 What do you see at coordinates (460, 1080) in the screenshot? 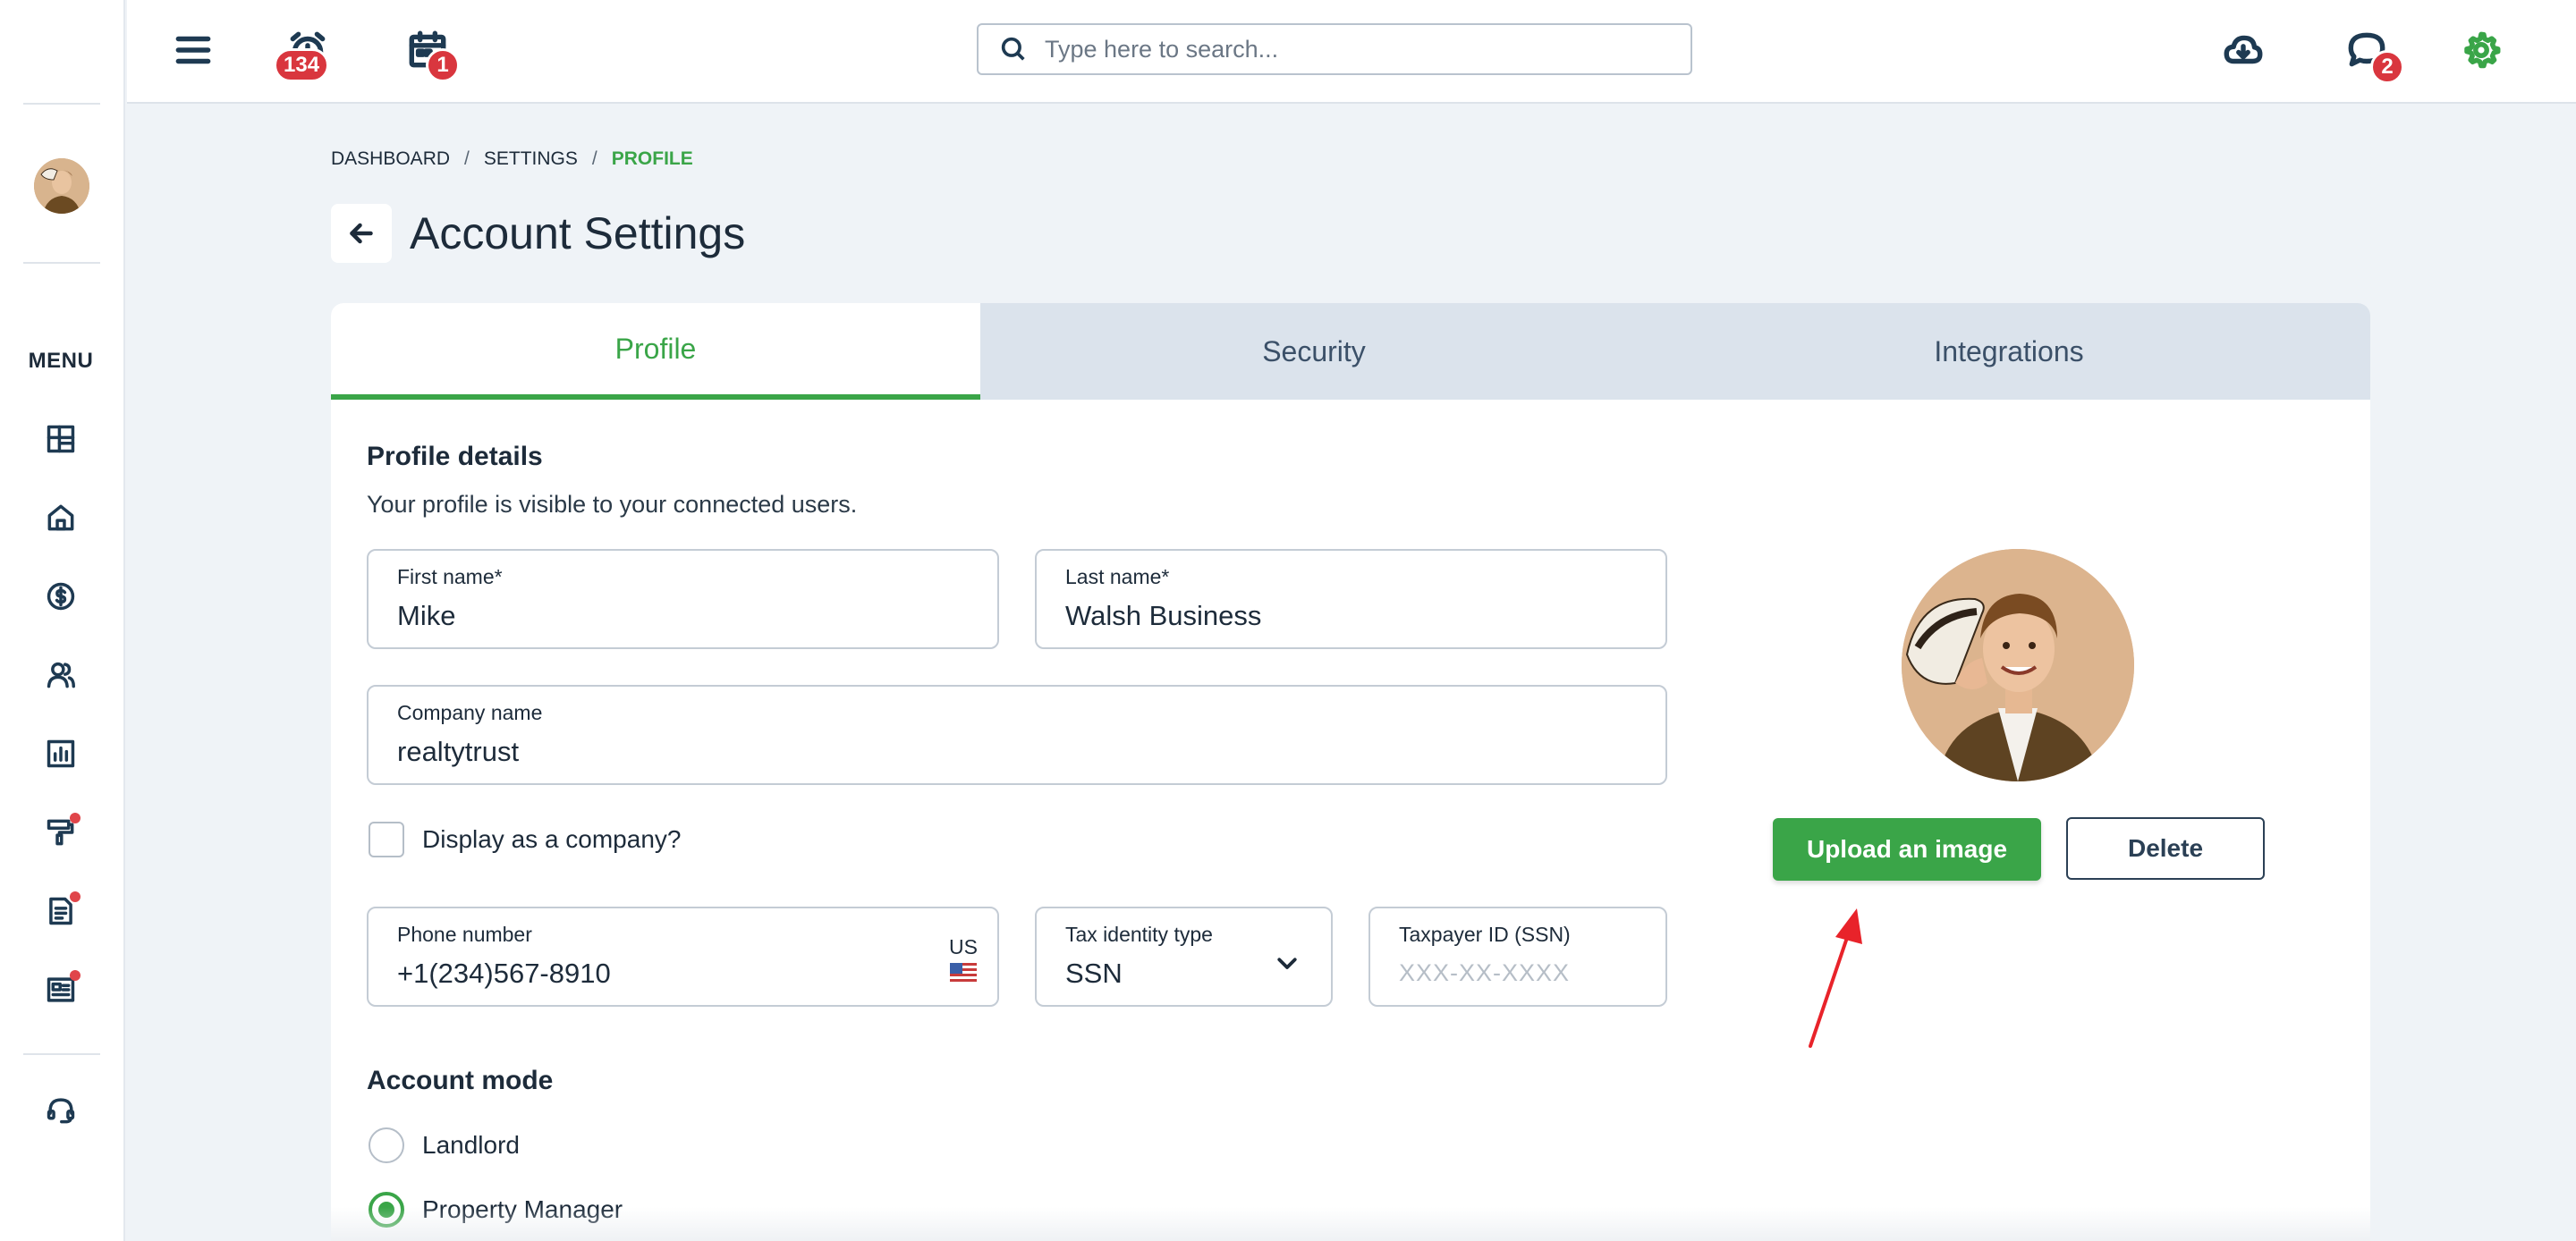
I see `account-mode-title: Account mode` at bounding box center [460, 1080].